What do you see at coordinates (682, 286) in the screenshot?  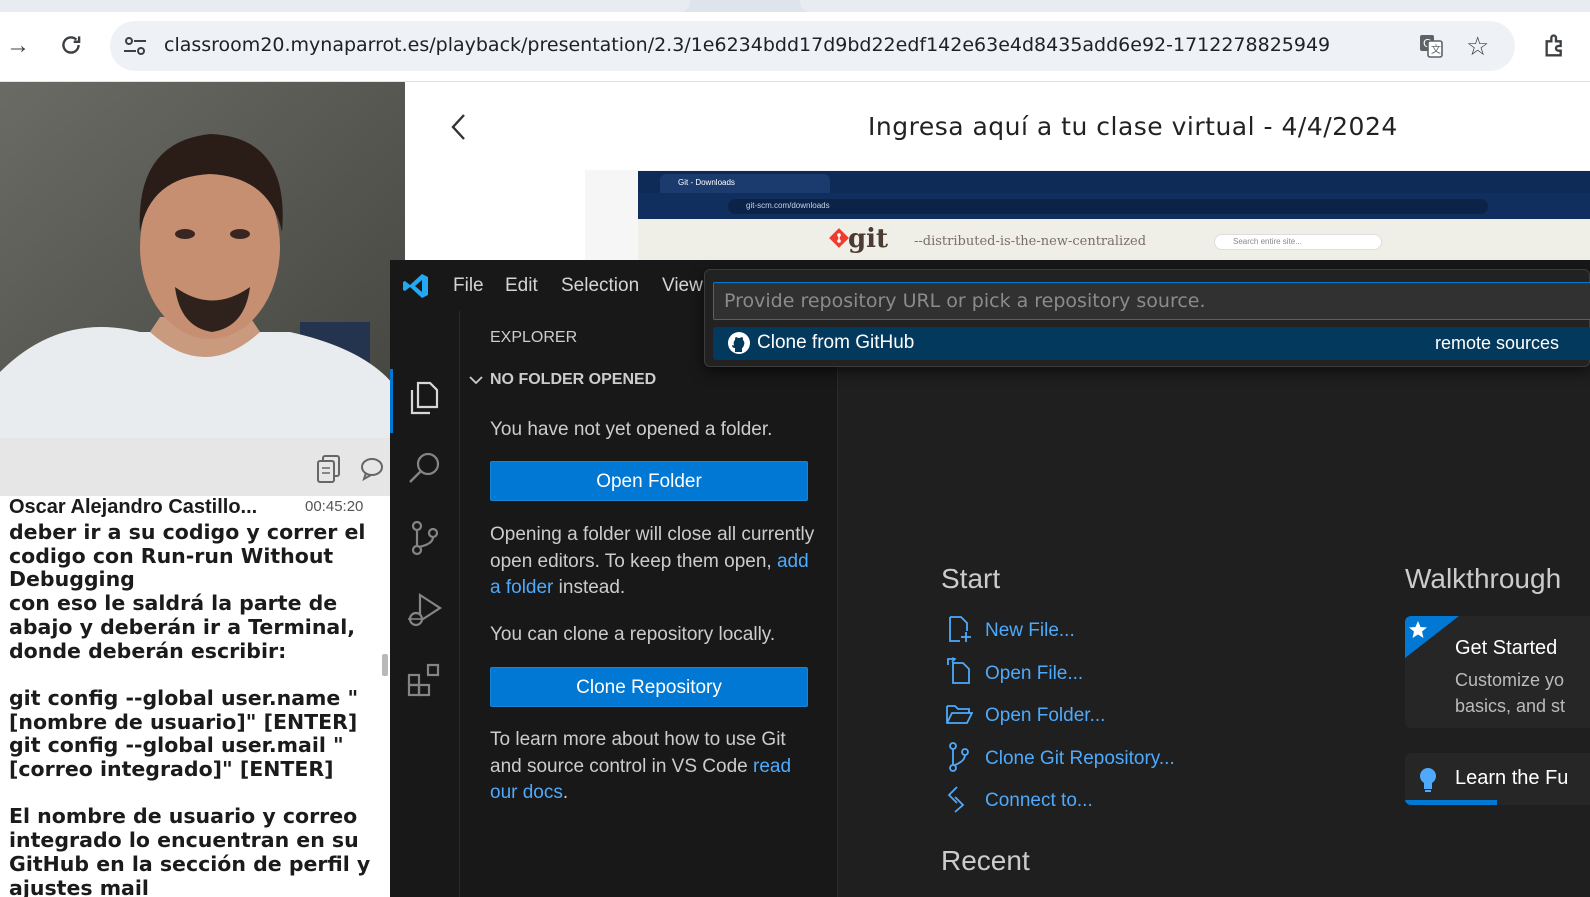 I see `menu-view: View` at bounding box center [682, 286].